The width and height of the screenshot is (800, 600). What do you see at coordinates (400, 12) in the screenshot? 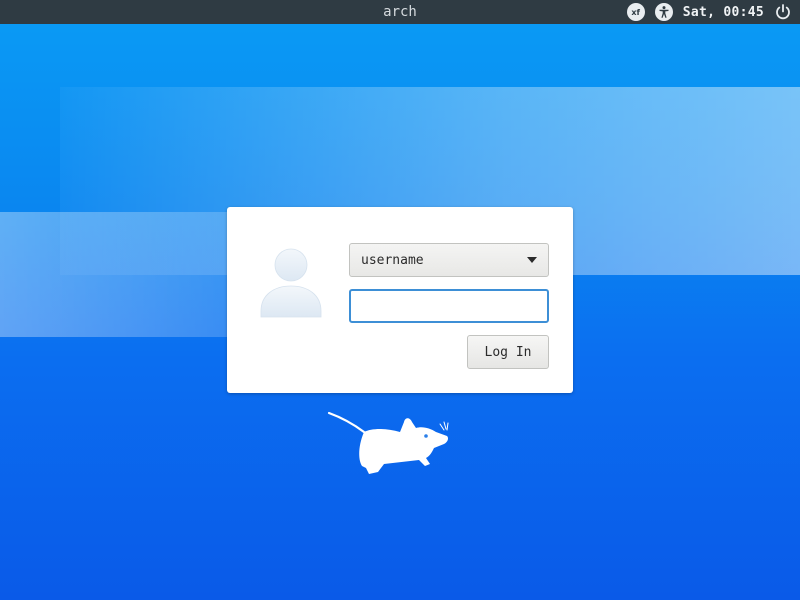
I see `top-panel: arch xf Sat, 00:45` at bounding box center [400, 12].